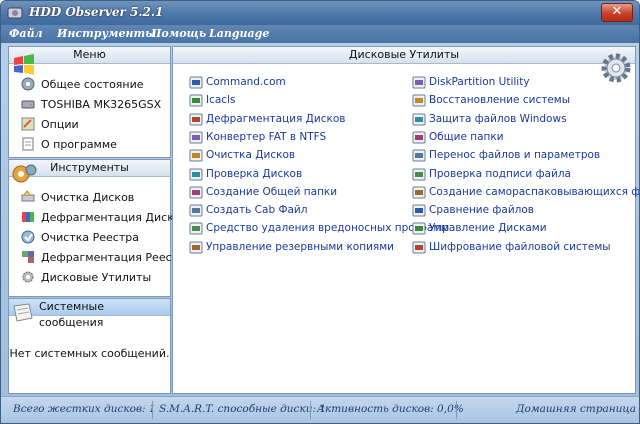  Describe the element at coordinates (28, 196) in the screenshot. I see `disk-cleanup-icon` at that location.